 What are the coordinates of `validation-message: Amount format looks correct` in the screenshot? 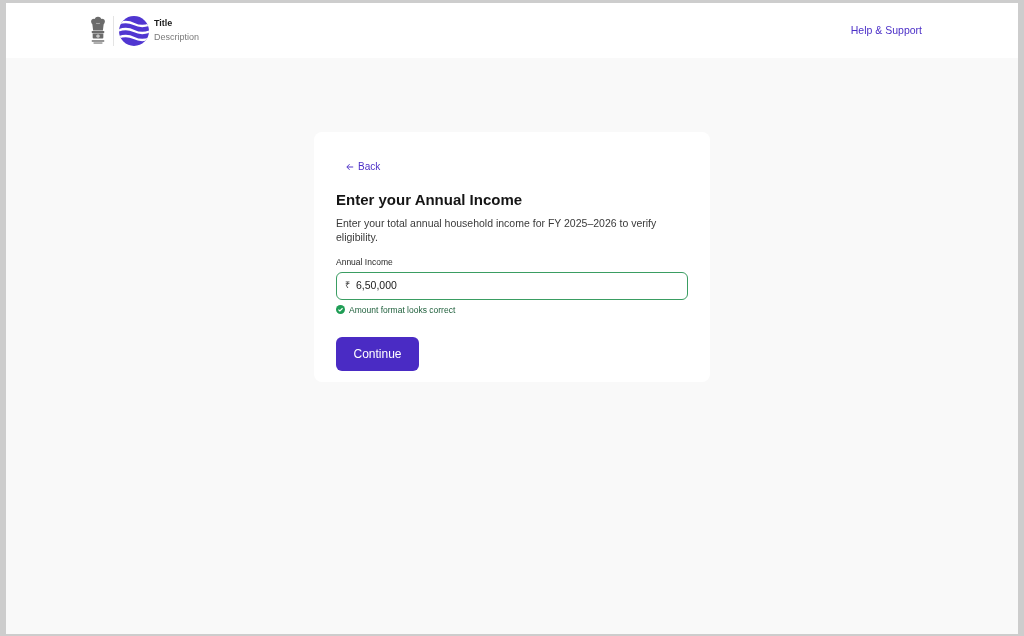 It's located at (402, 310).